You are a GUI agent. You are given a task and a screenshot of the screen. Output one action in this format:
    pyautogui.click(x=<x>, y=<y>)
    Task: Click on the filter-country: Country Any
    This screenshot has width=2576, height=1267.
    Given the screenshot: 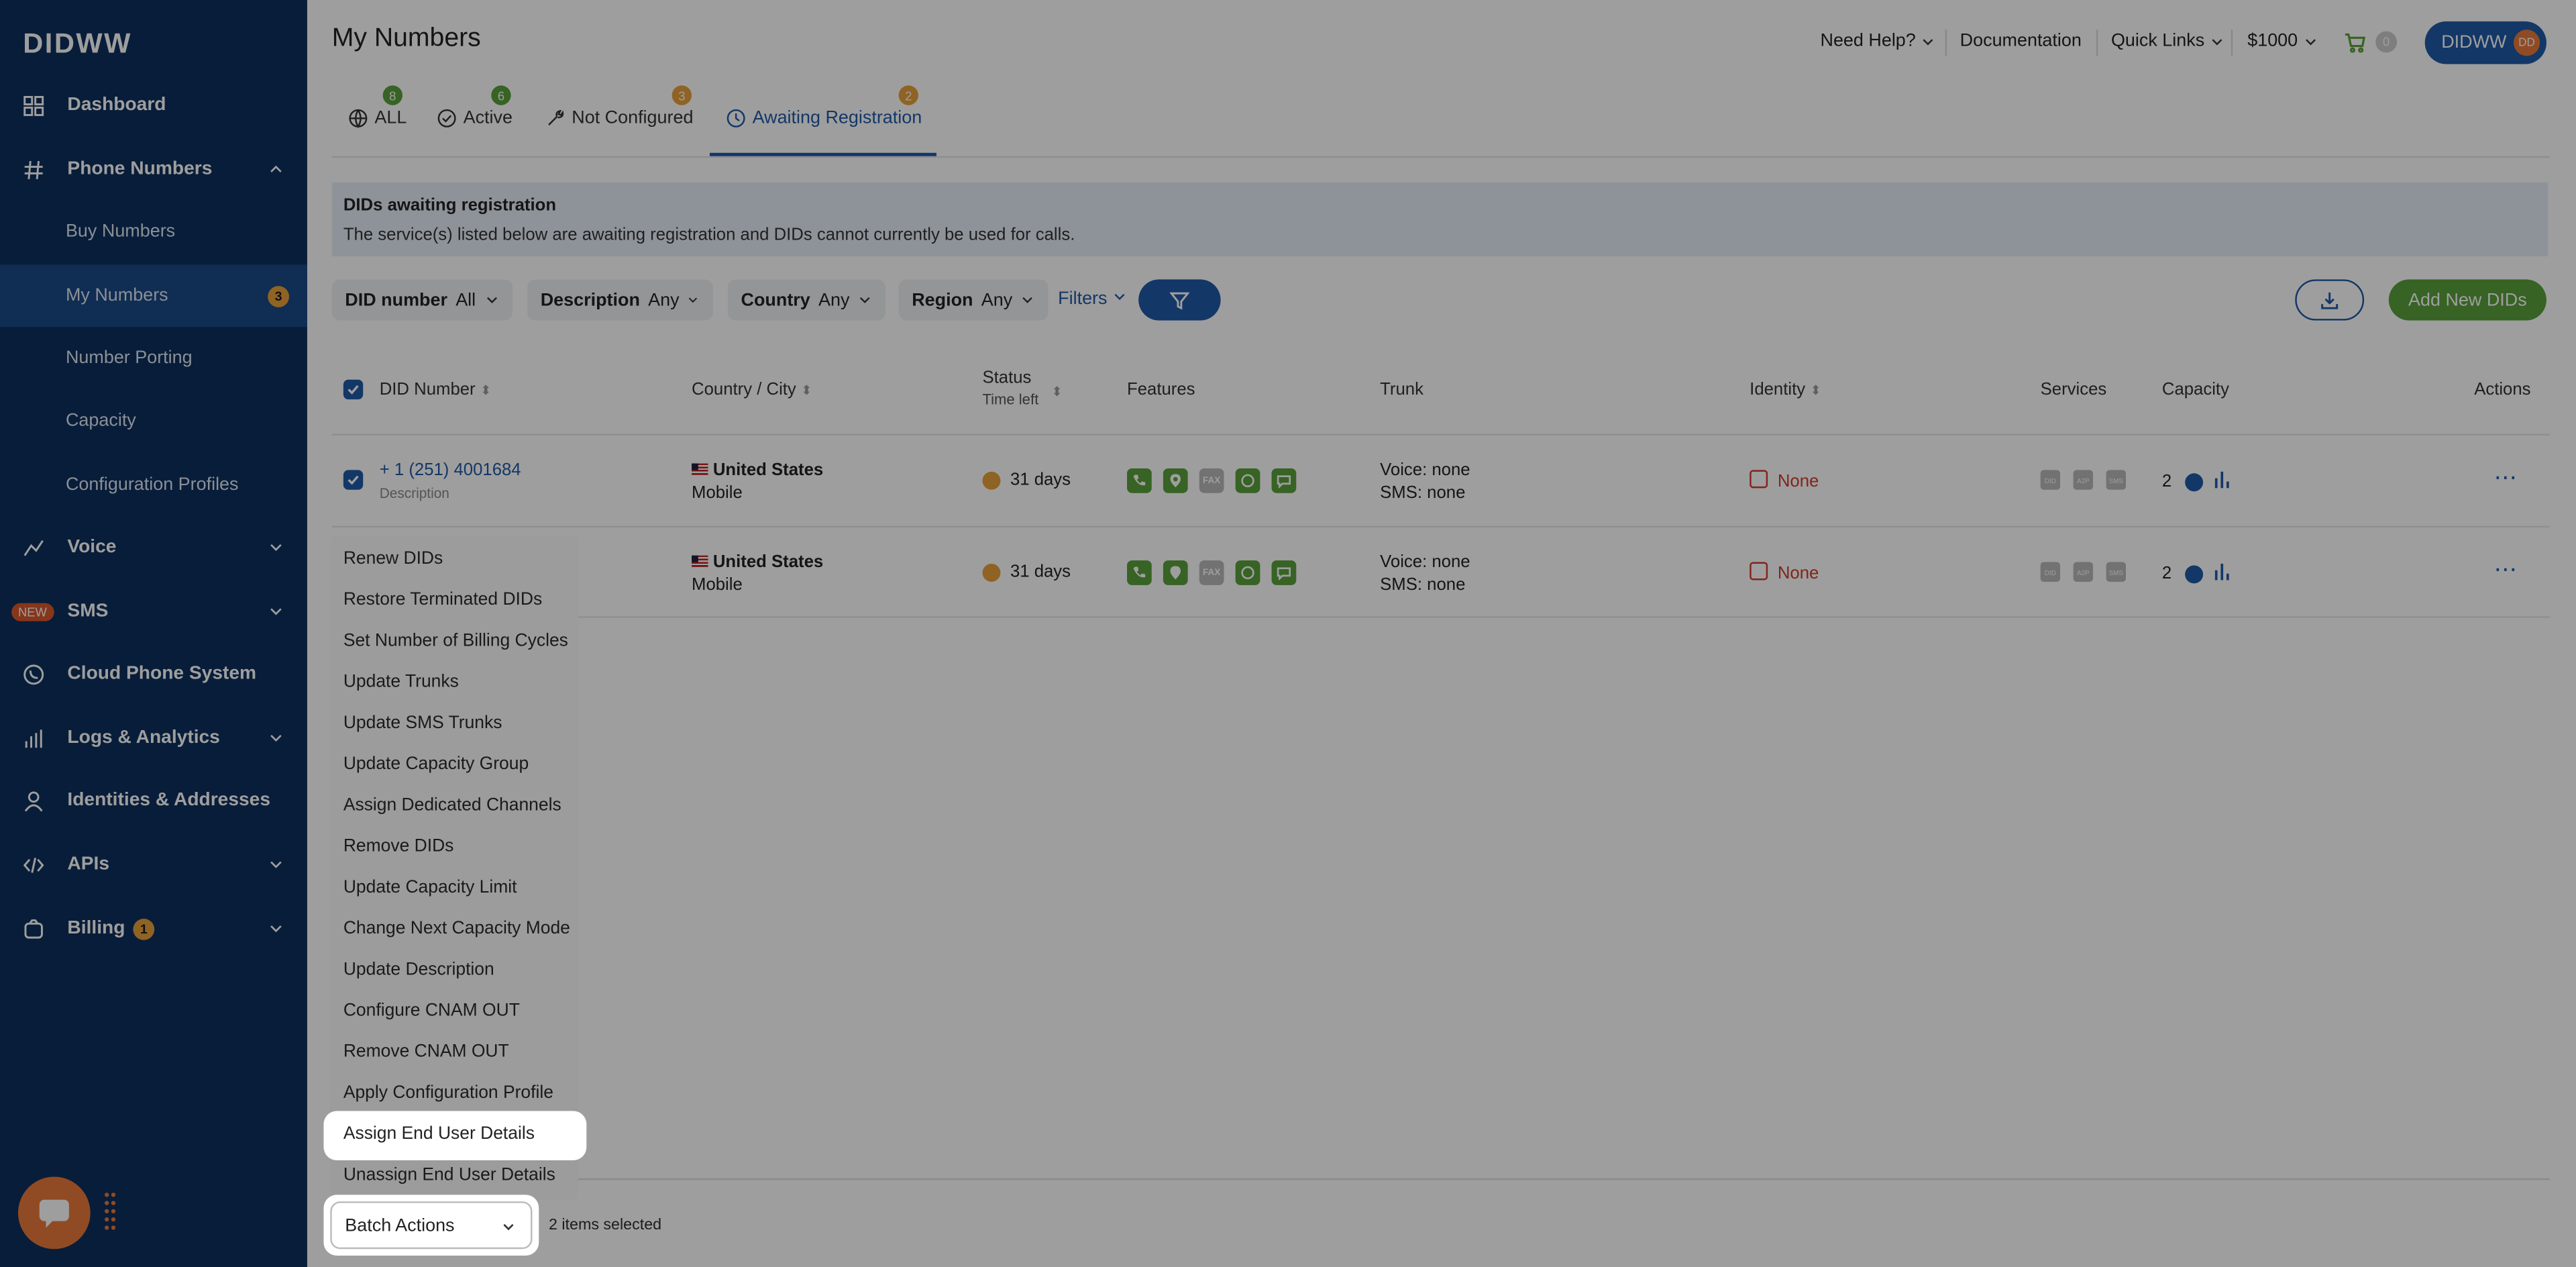 What is the action you would take?
    pyautogui.click(x=806, y=300)
    